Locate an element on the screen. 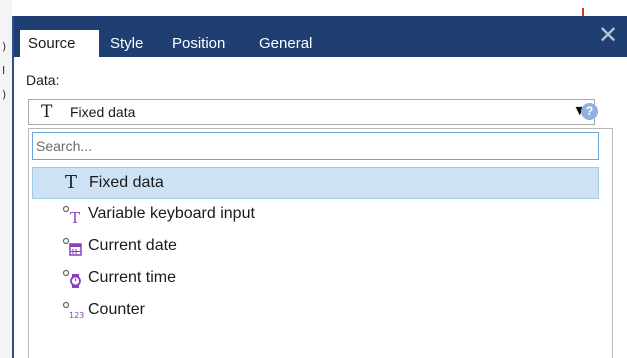 This screenshot has height=358, width=627. tab-style: Style is located at coordinates (126, 43).